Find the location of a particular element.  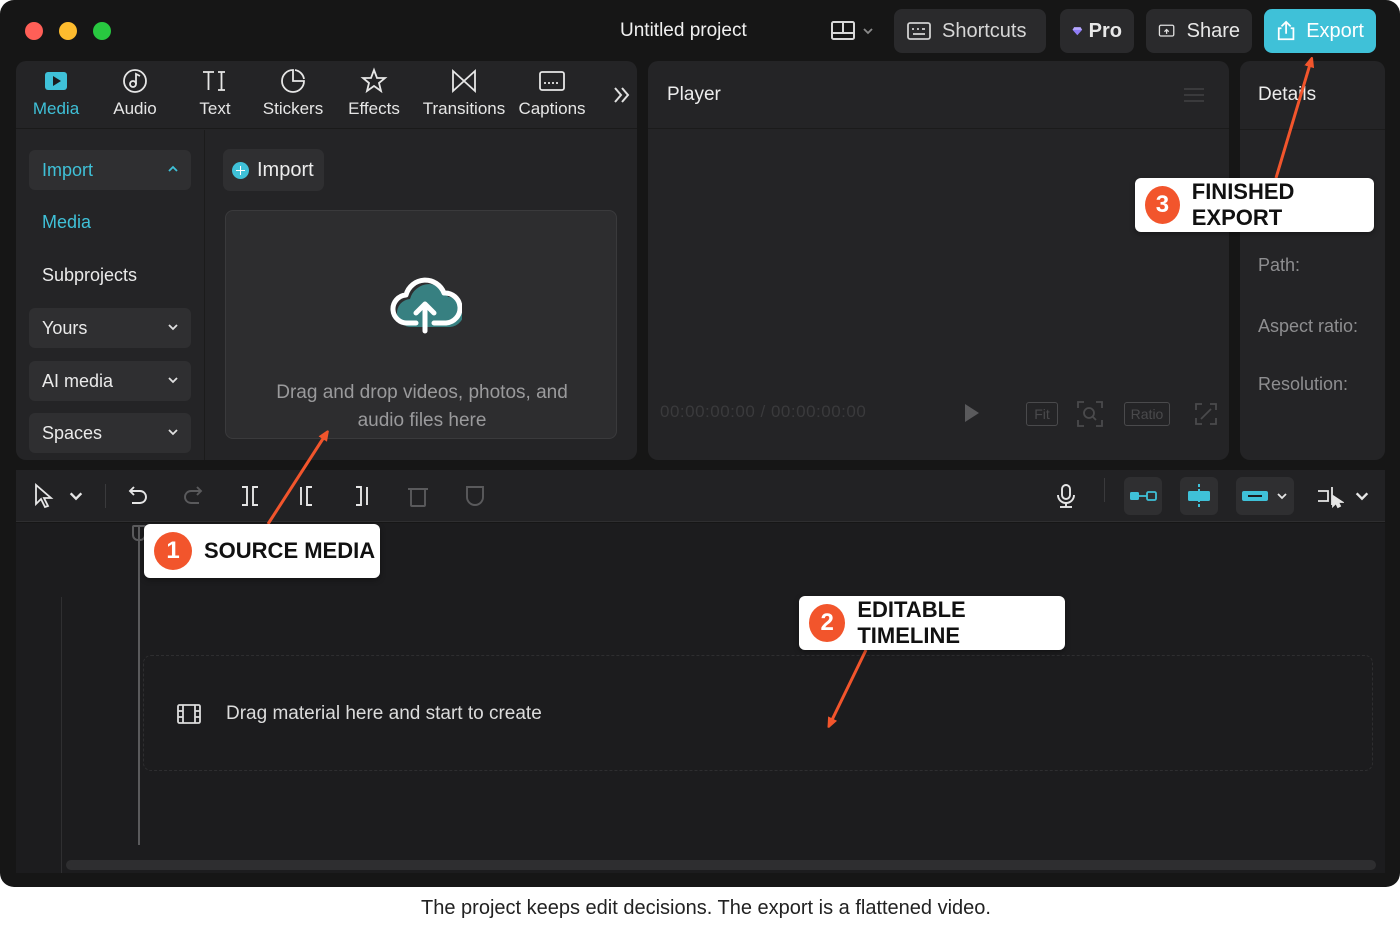

tab-media: Media is located at coordinates (56, 97).